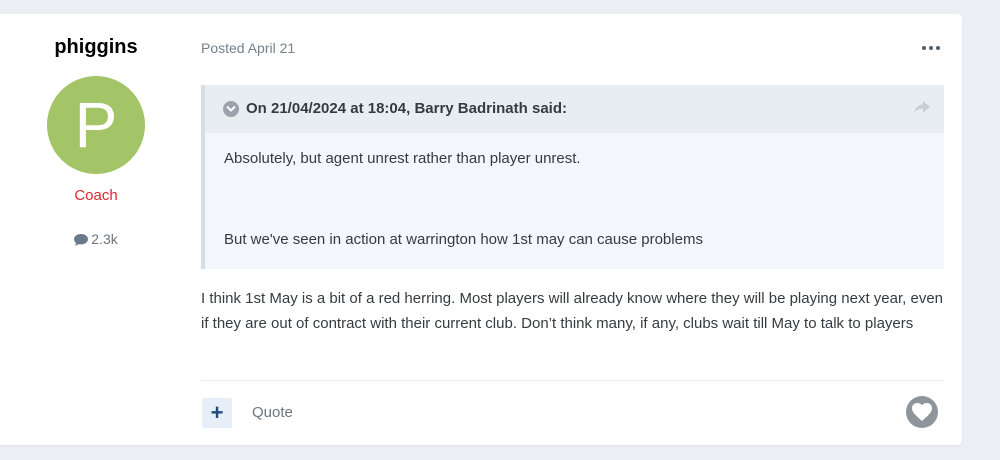 This screenshot has height=460, width=1000. What do you see at coordinates (217, 413) in the screenshot?
I see `multiquote-add-button: +` at bounding box center [217, 413].